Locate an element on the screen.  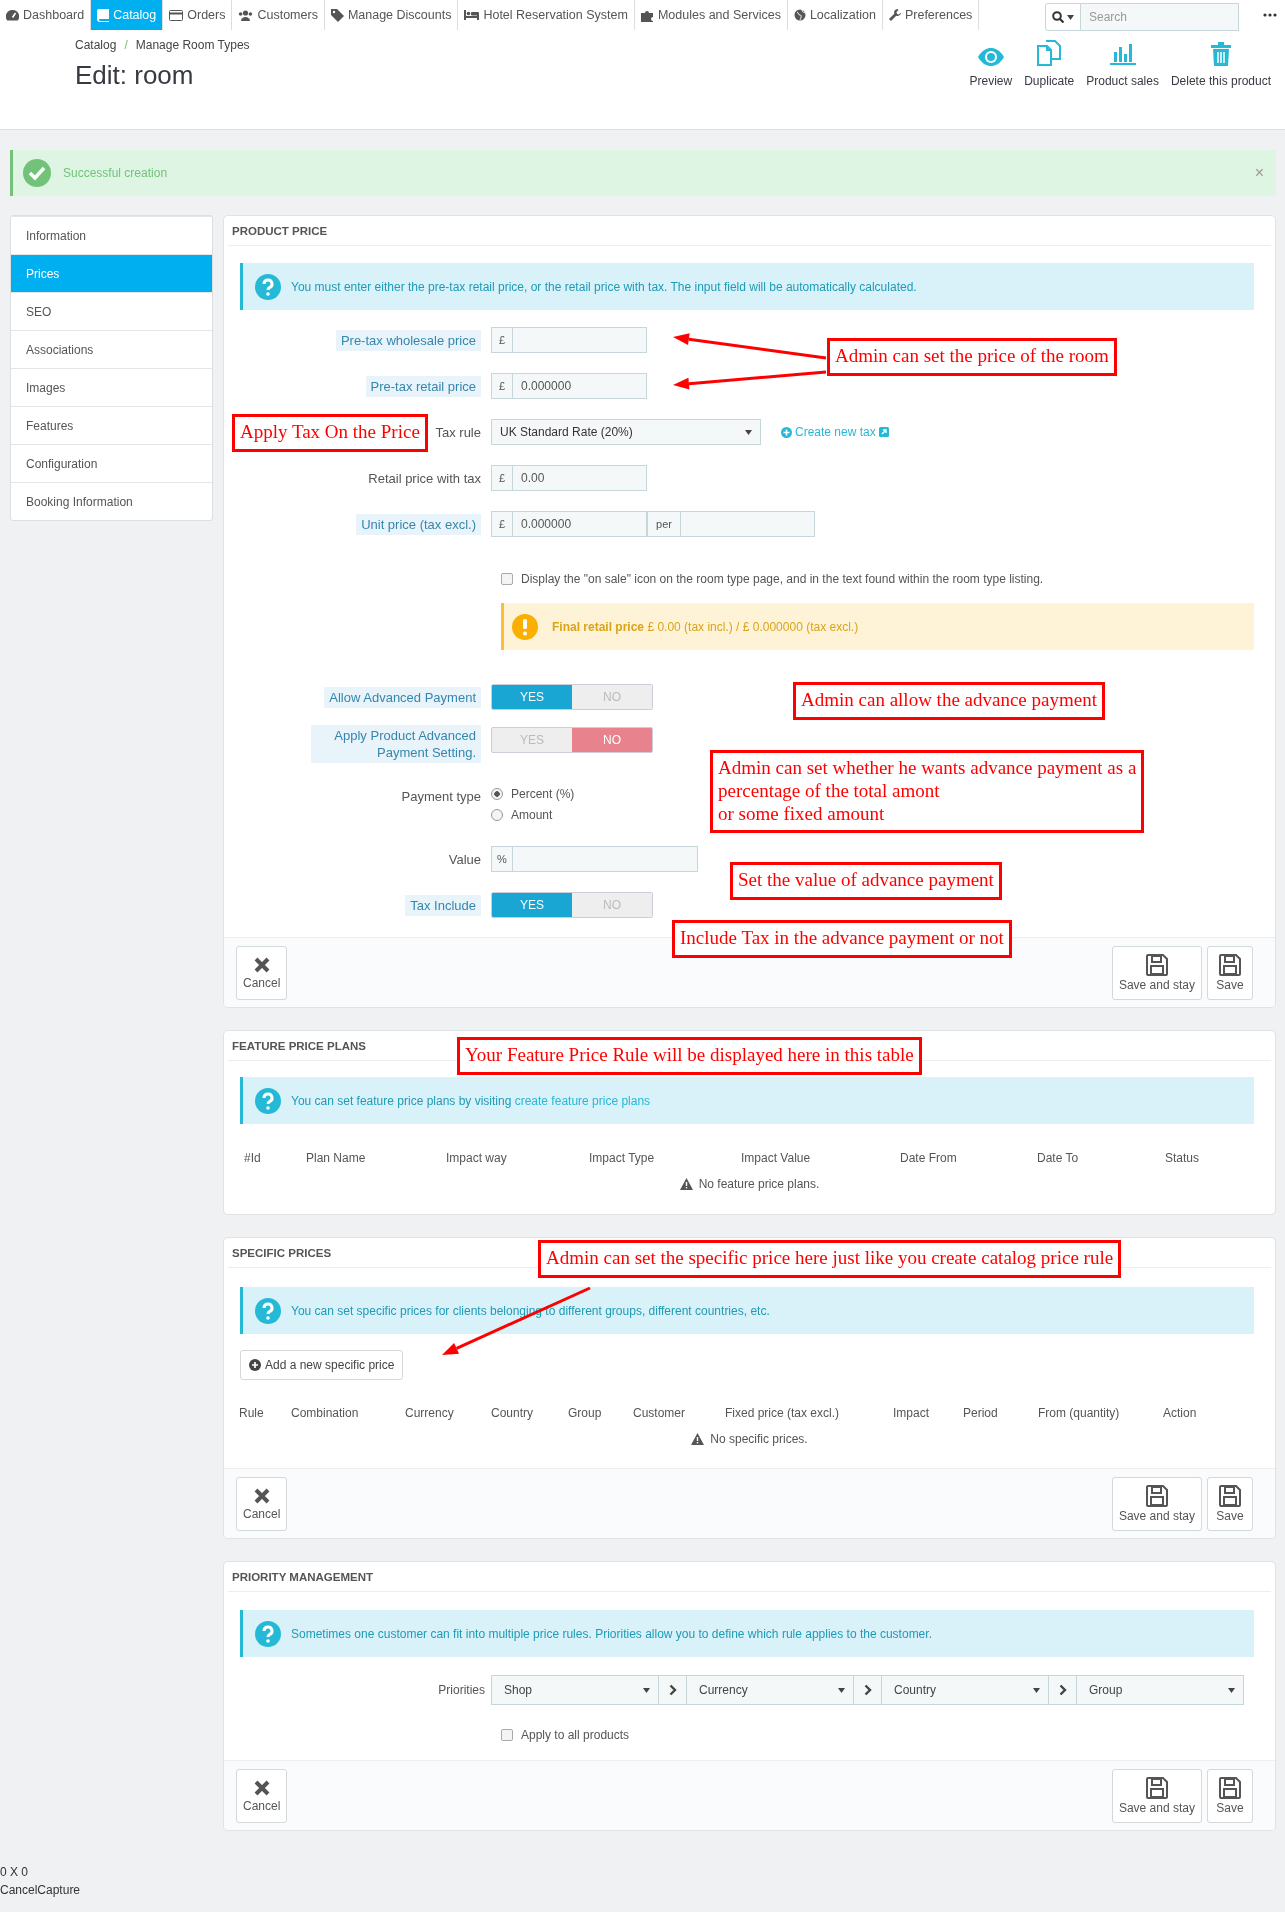
input-addon: £ is located at coordinates (502, 340).